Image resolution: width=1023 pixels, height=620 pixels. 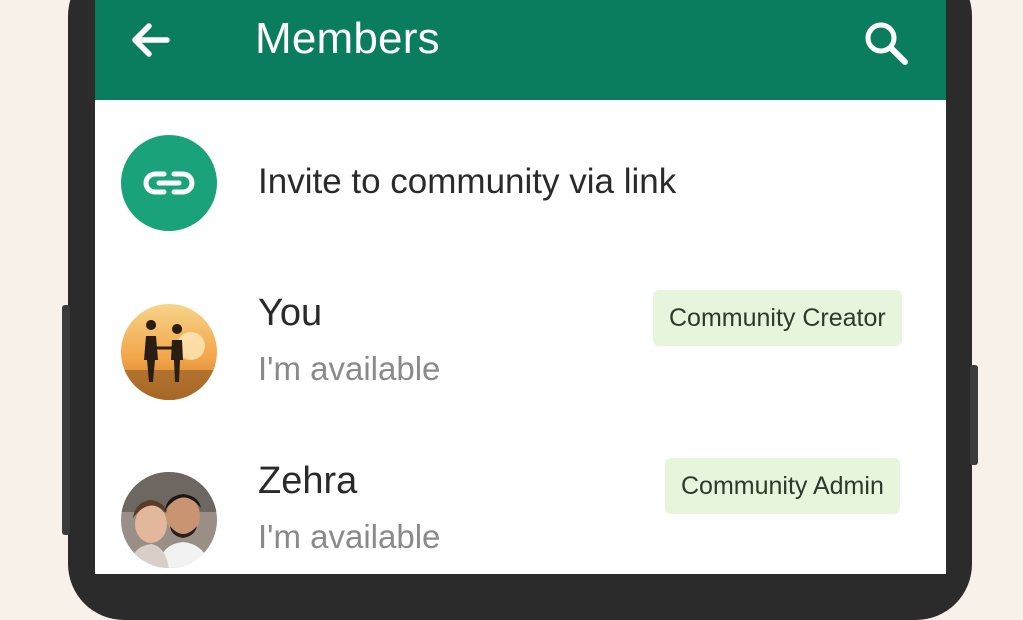 I want to click on couple-portrait-photo, so click(x=169, y=520).